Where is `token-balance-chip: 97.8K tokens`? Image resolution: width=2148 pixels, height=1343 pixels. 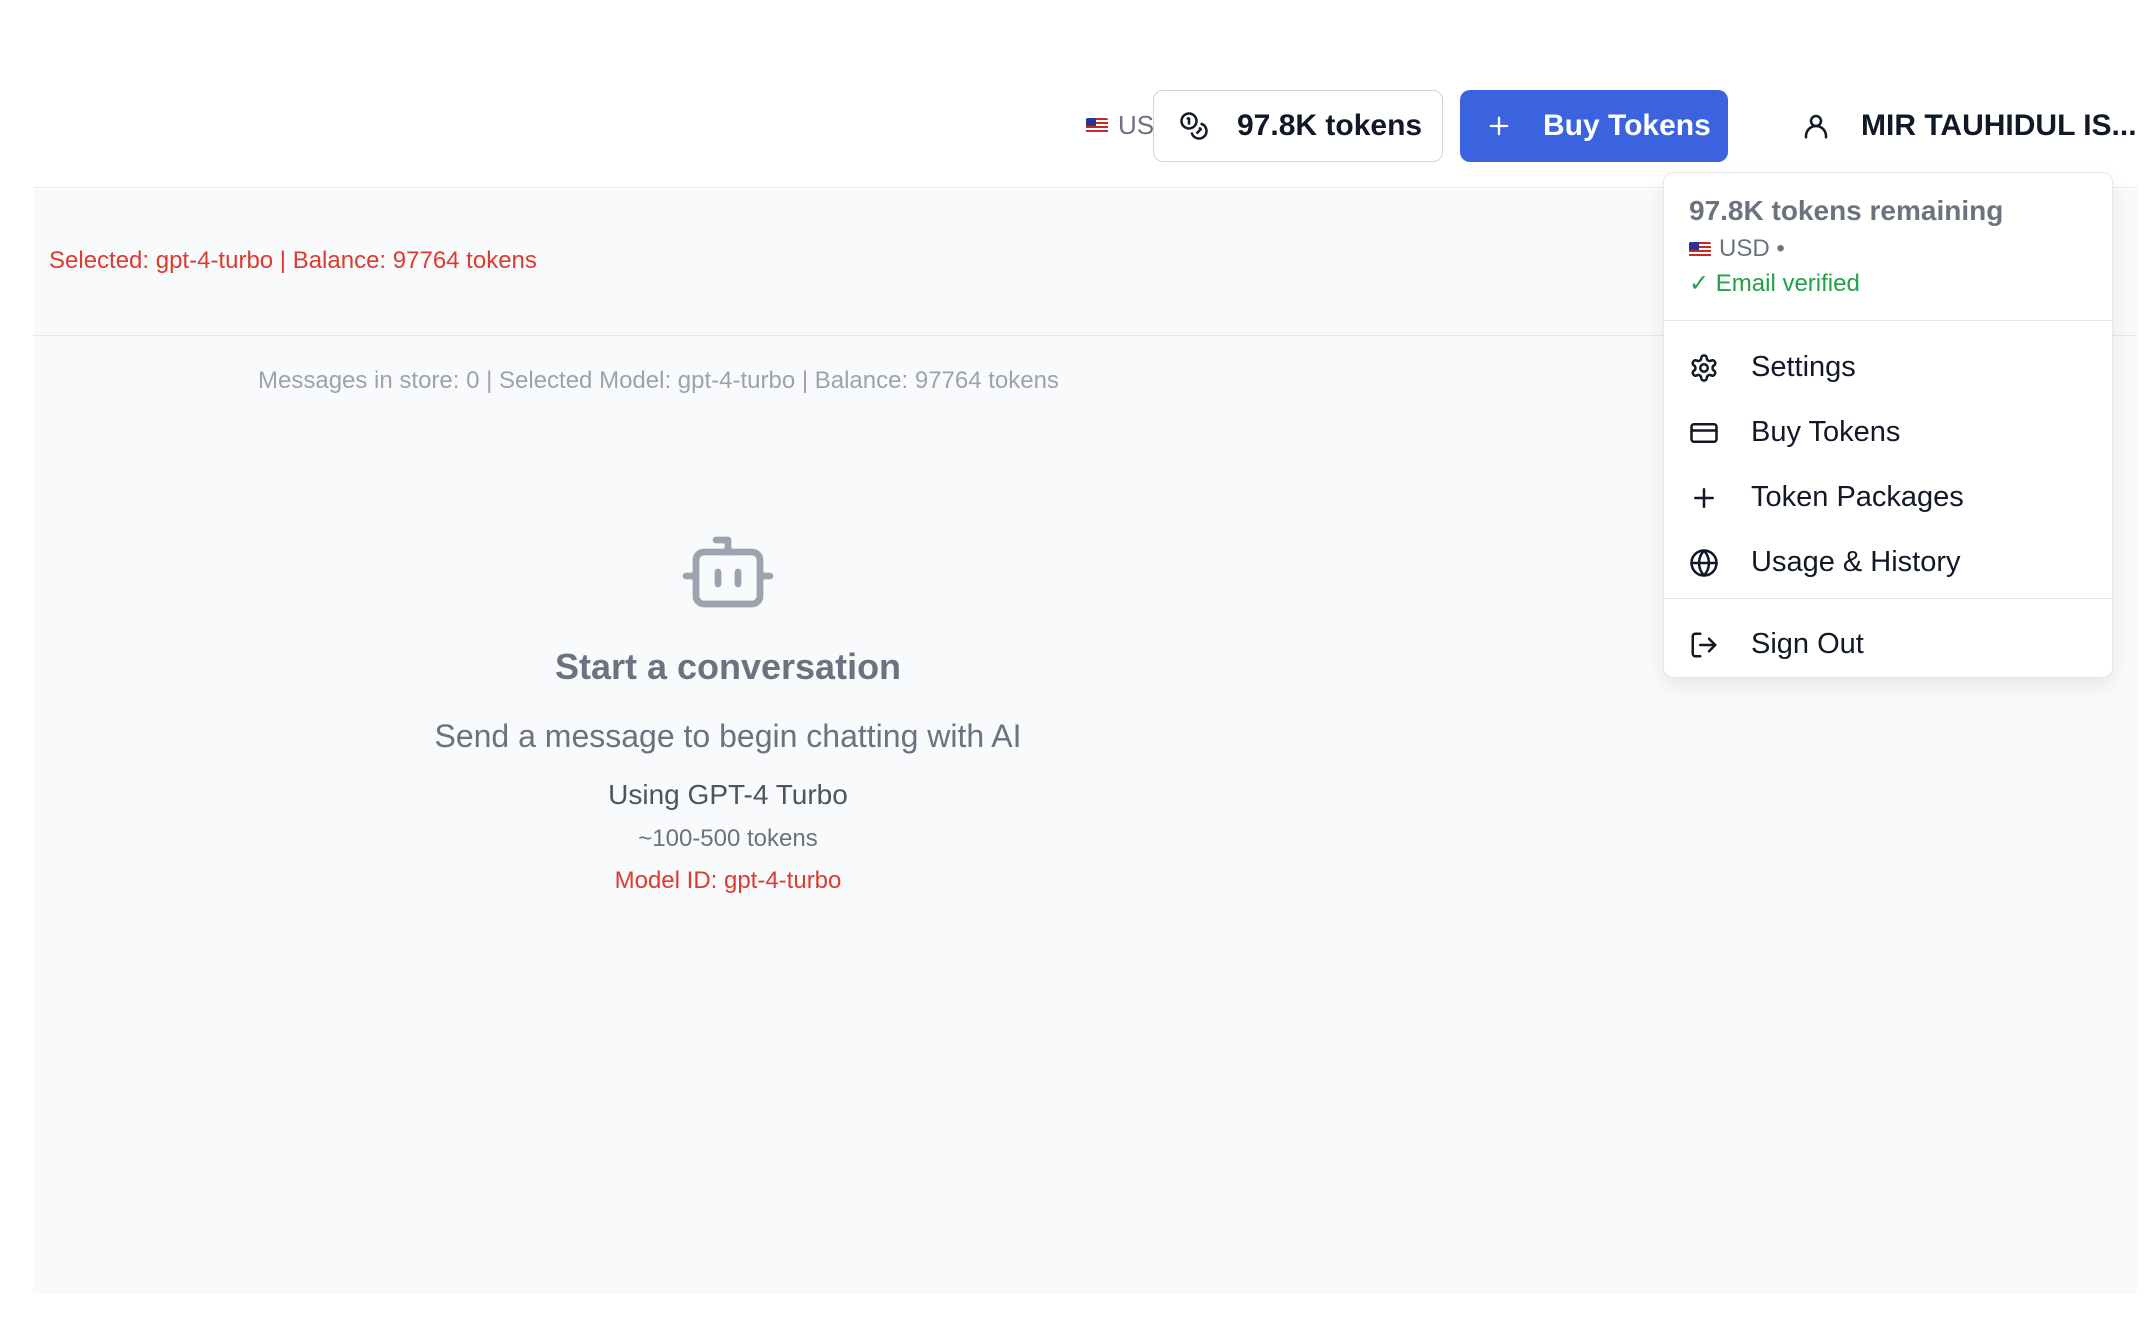 token-balance-chip: 97.8K tokens is located at coordinates (1298, 126).